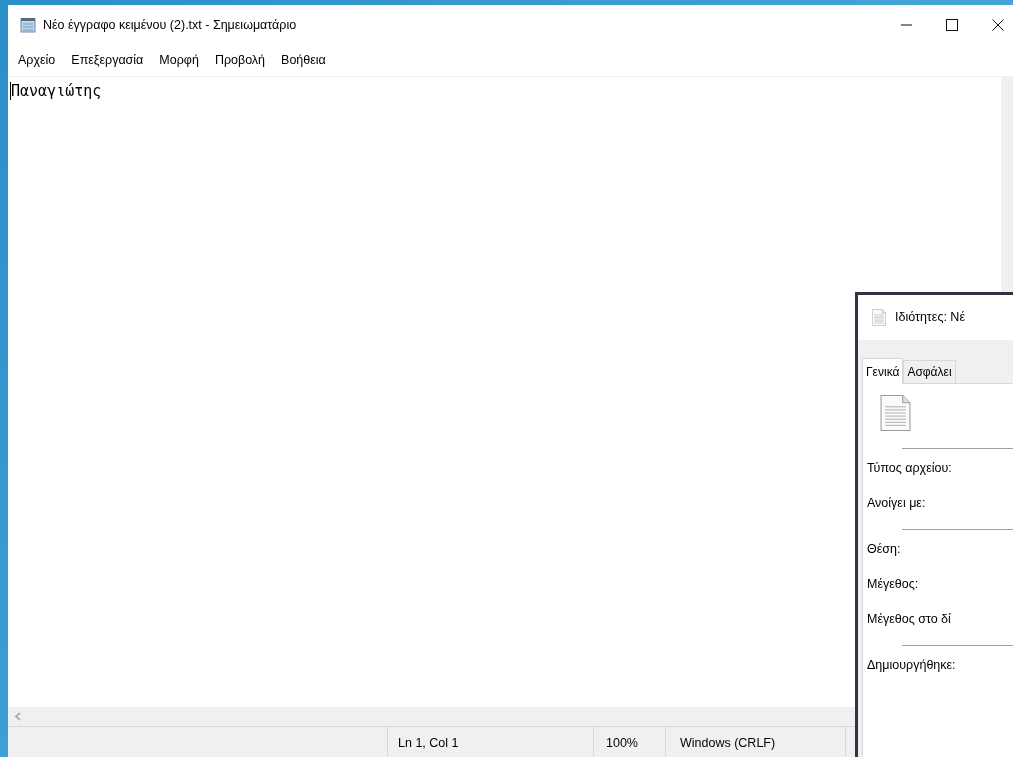 This screenshot has height=757, width=1013. Describe the element at coordinates (622, 743) in the screenshot. I see `status-zoom: 100%` at that location.